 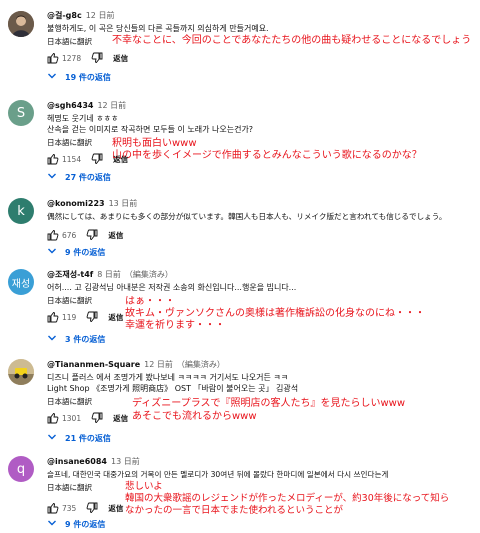 I want to click on comment-actions: 735 返信, so click(x=261, y=508).